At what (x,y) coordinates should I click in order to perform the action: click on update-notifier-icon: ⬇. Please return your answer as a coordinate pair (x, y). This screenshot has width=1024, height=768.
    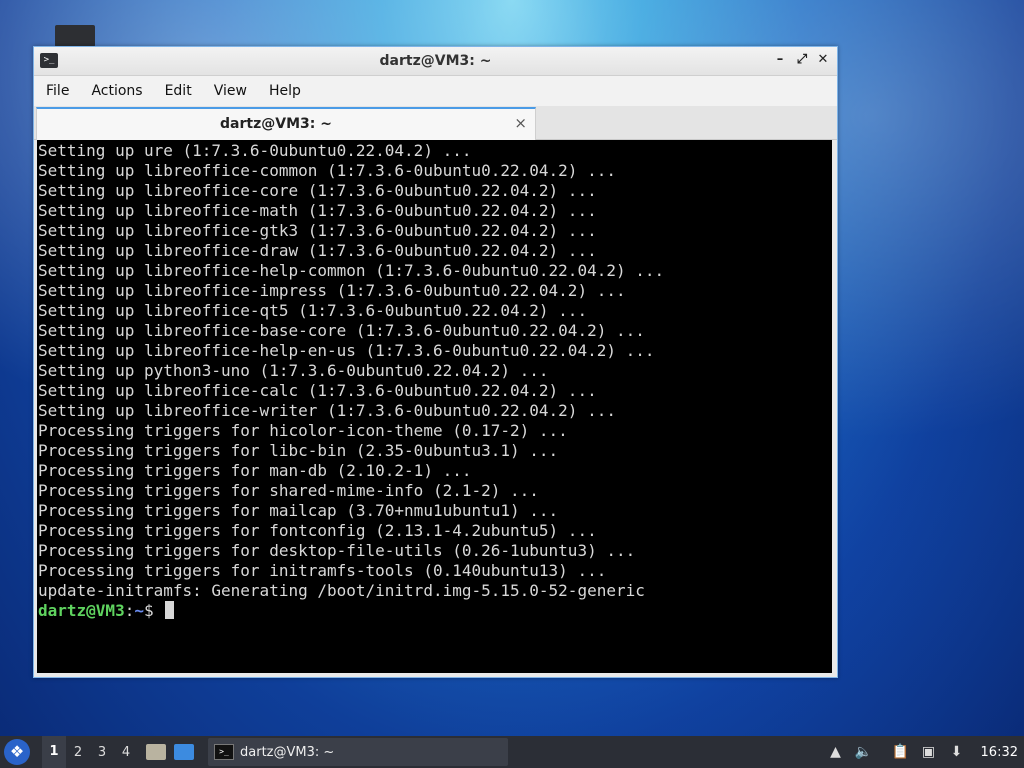
    Looking at the image, I should click on (957, 752).